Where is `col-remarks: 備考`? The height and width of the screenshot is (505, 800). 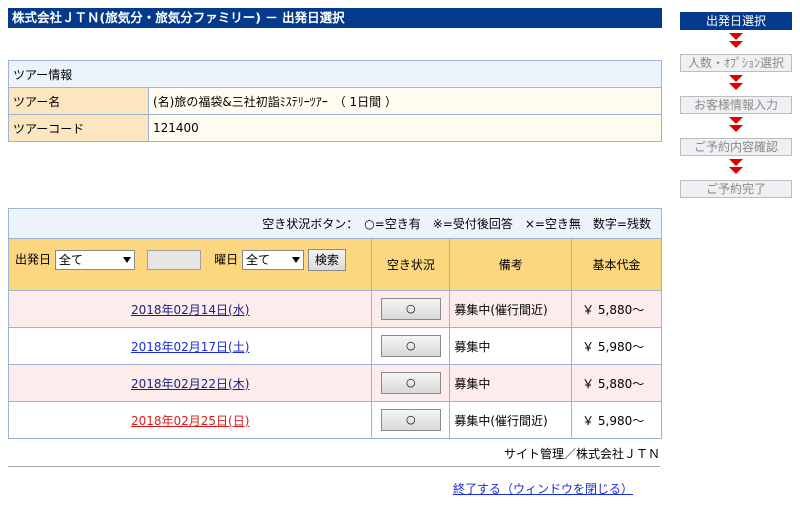
col-remarks: 備考 is located at coordinates (511, 264).